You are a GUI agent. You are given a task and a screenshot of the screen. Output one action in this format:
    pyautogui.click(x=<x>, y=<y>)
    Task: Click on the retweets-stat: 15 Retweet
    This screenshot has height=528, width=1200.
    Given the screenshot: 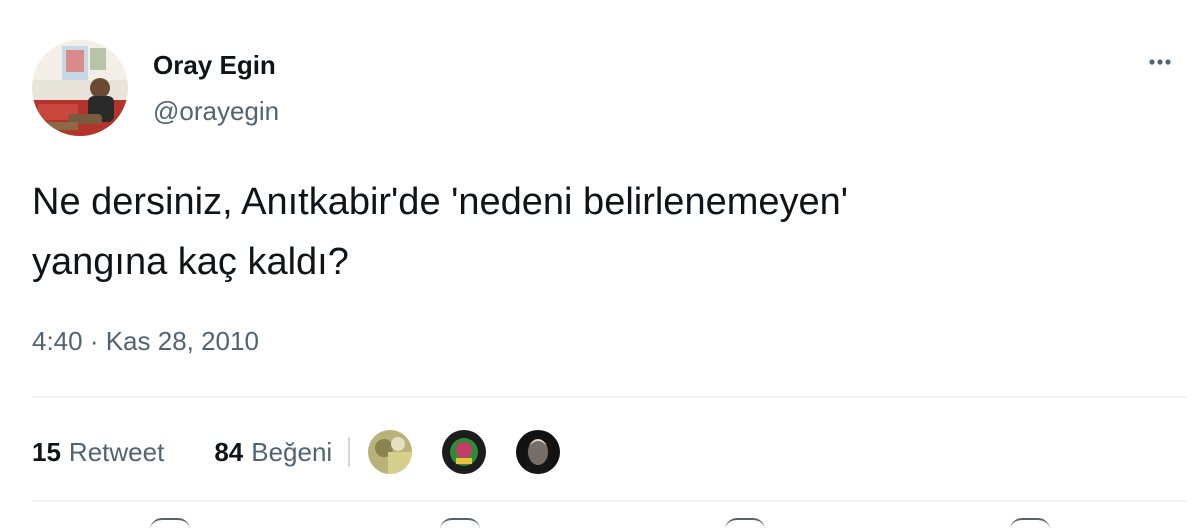 What is the action you would take?
    pyautogui.click(x=98, y=452)
    